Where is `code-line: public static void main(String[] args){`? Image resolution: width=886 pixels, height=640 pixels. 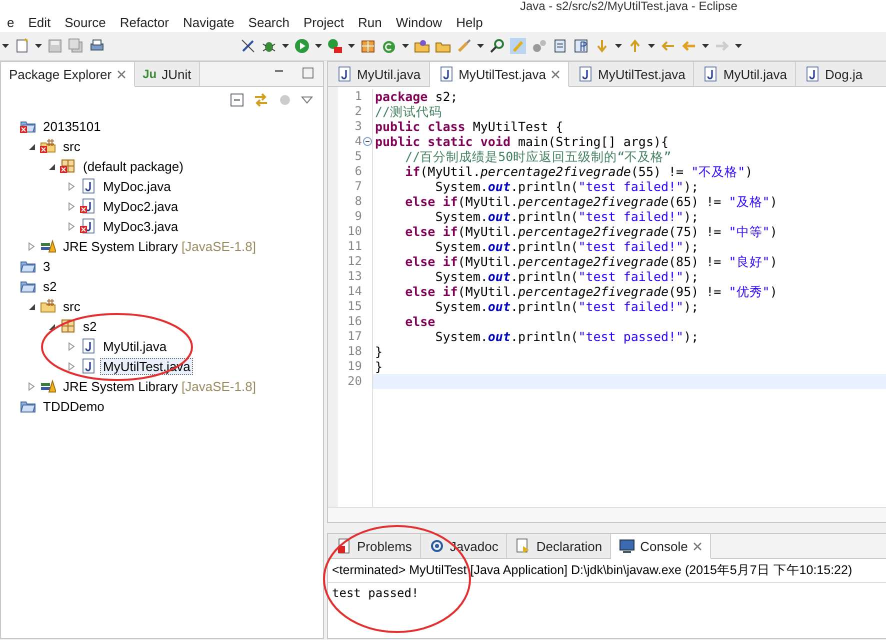 code-line: public static void main(String[] args){ is located at coordinates (522, 141).